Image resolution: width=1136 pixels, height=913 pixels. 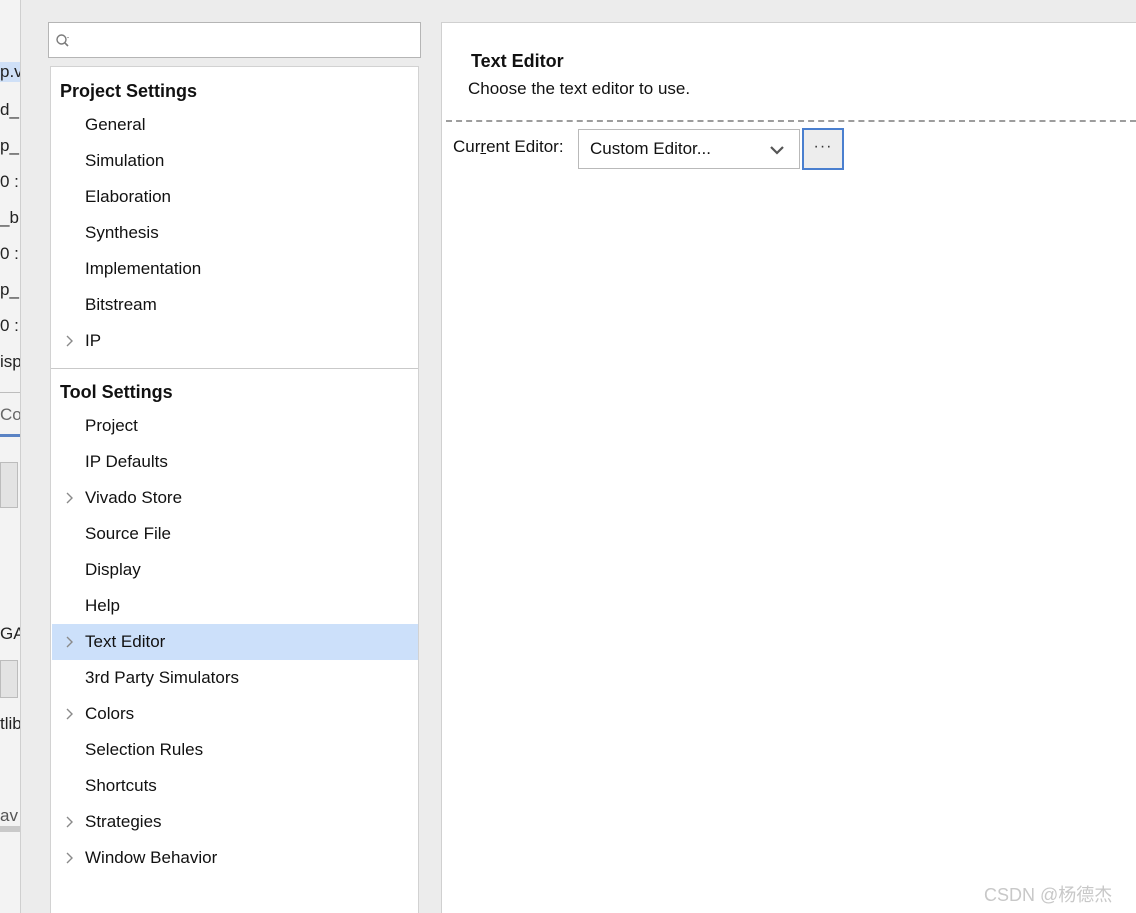 What do you see at coordinates (234, 368) in the screenshot?
I see `section-divider` at bounding box center [234, 368].